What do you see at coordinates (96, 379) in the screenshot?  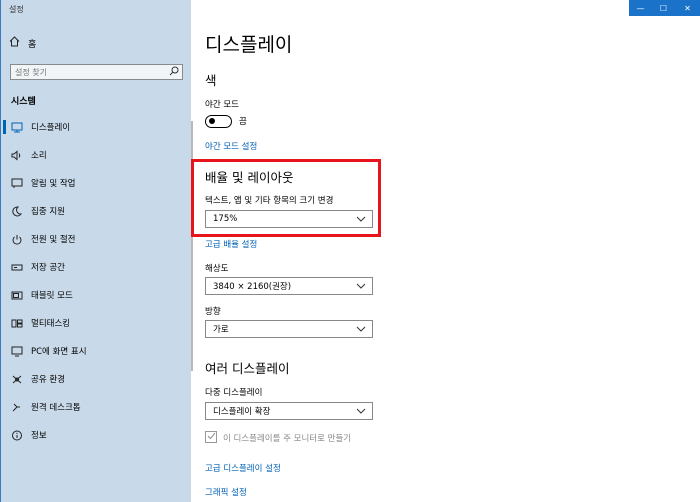 I see `sidebar-item-shared: 공유 환경` at bounding box center [96, 379].